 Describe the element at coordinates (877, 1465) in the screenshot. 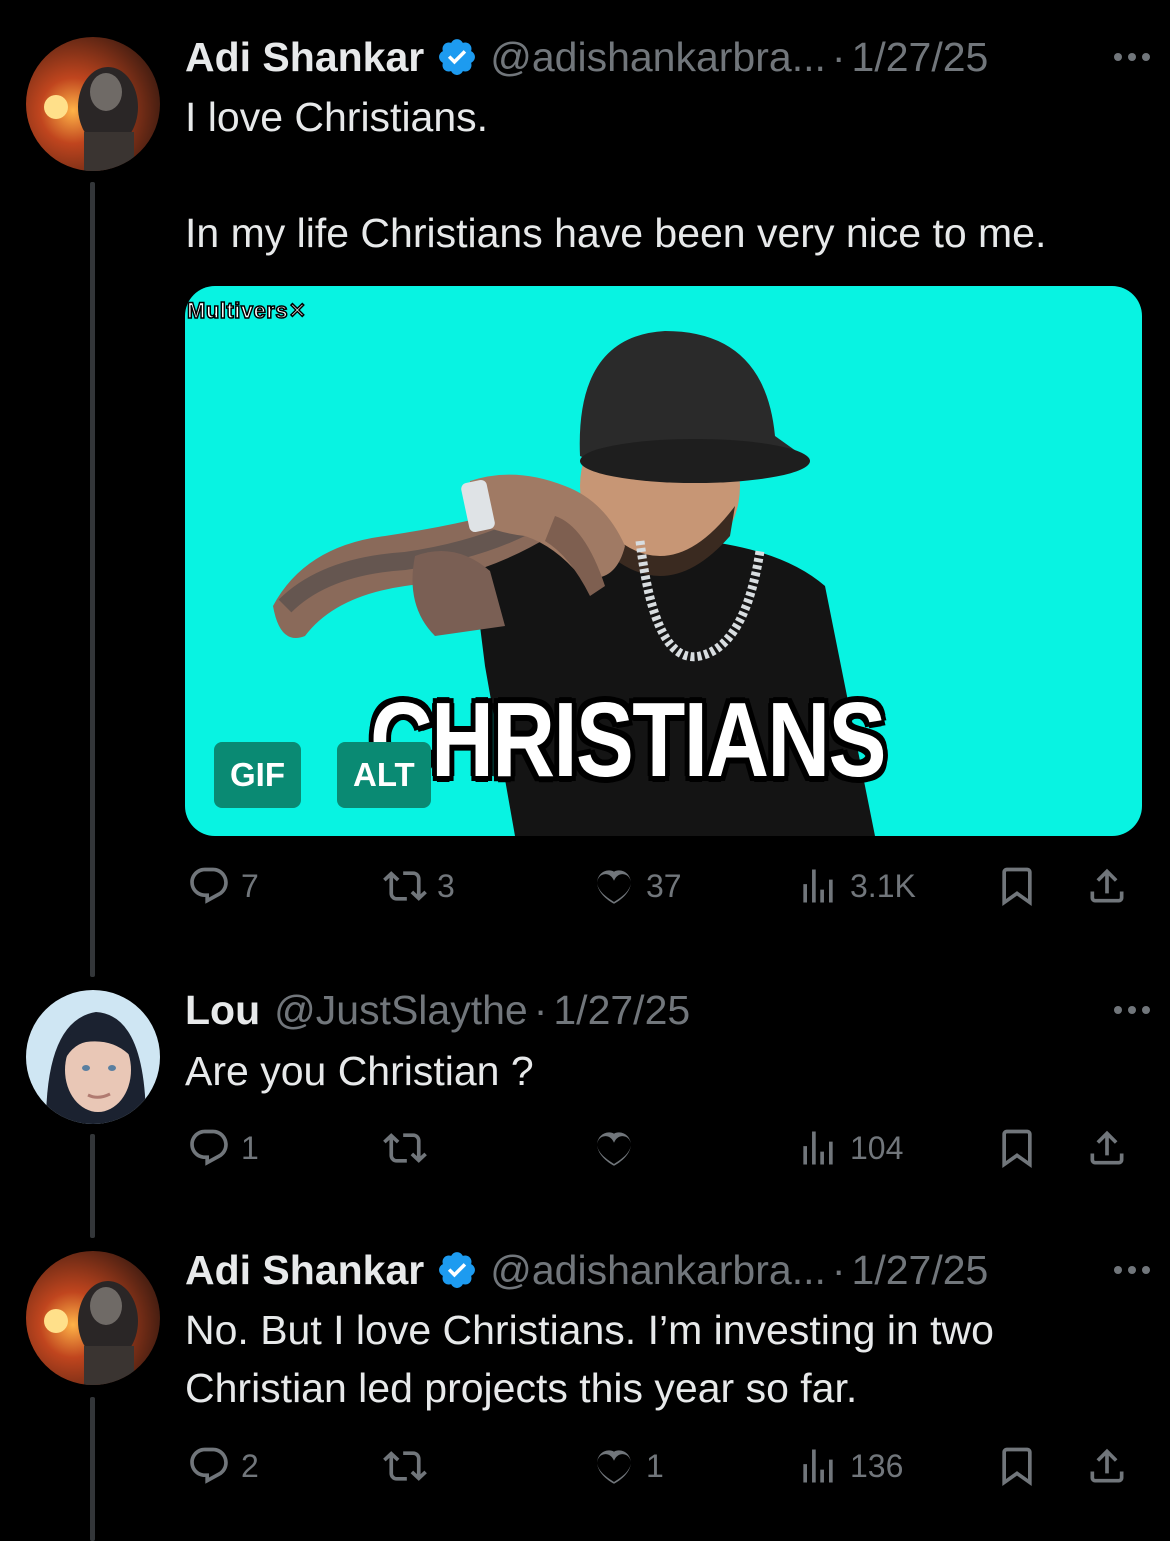

I see `views-count: 136` at that location.